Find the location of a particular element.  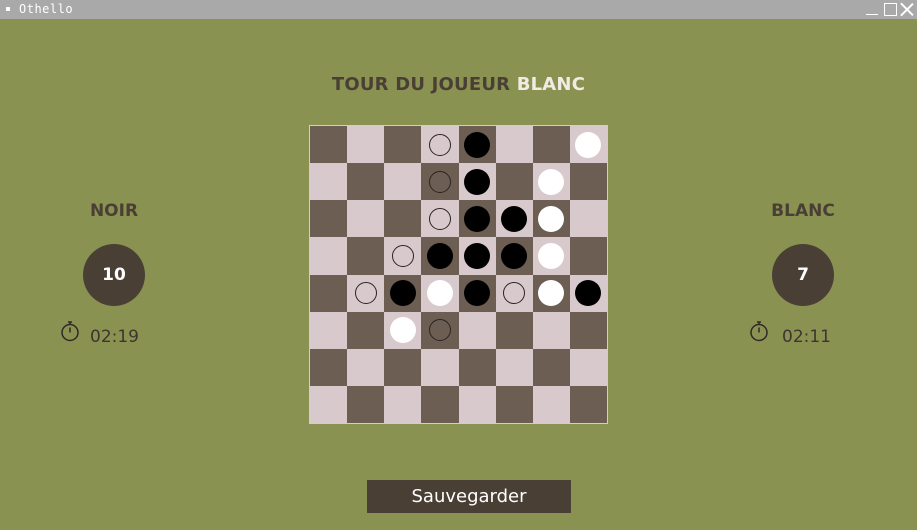

turn-prefix: TOUR DU JOUEUR is located at coordinates (424, 84).